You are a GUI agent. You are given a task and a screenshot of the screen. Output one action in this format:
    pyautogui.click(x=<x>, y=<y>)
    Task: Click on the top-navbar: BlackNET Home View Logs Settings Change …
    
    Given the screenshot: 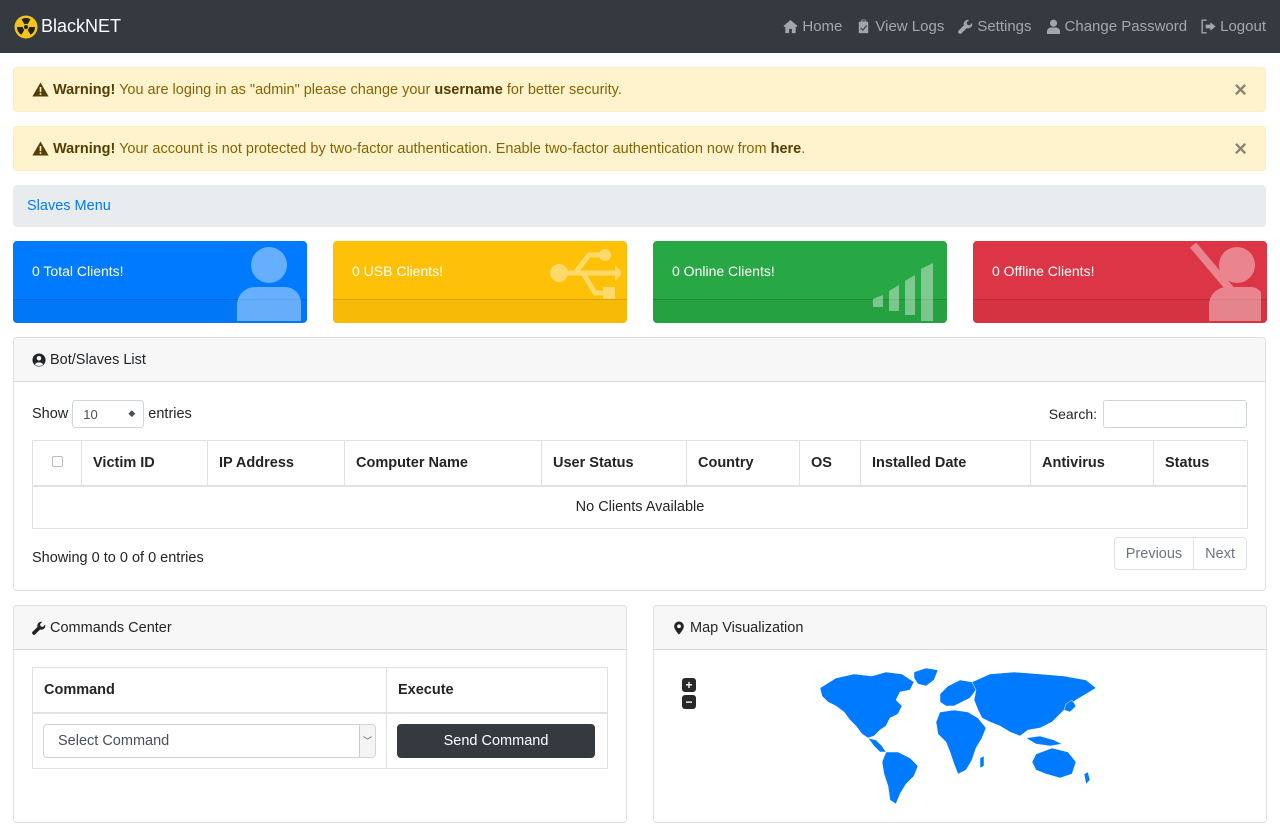 What is the action you would take?
    pyautogui.click(x=640, y=26)
    